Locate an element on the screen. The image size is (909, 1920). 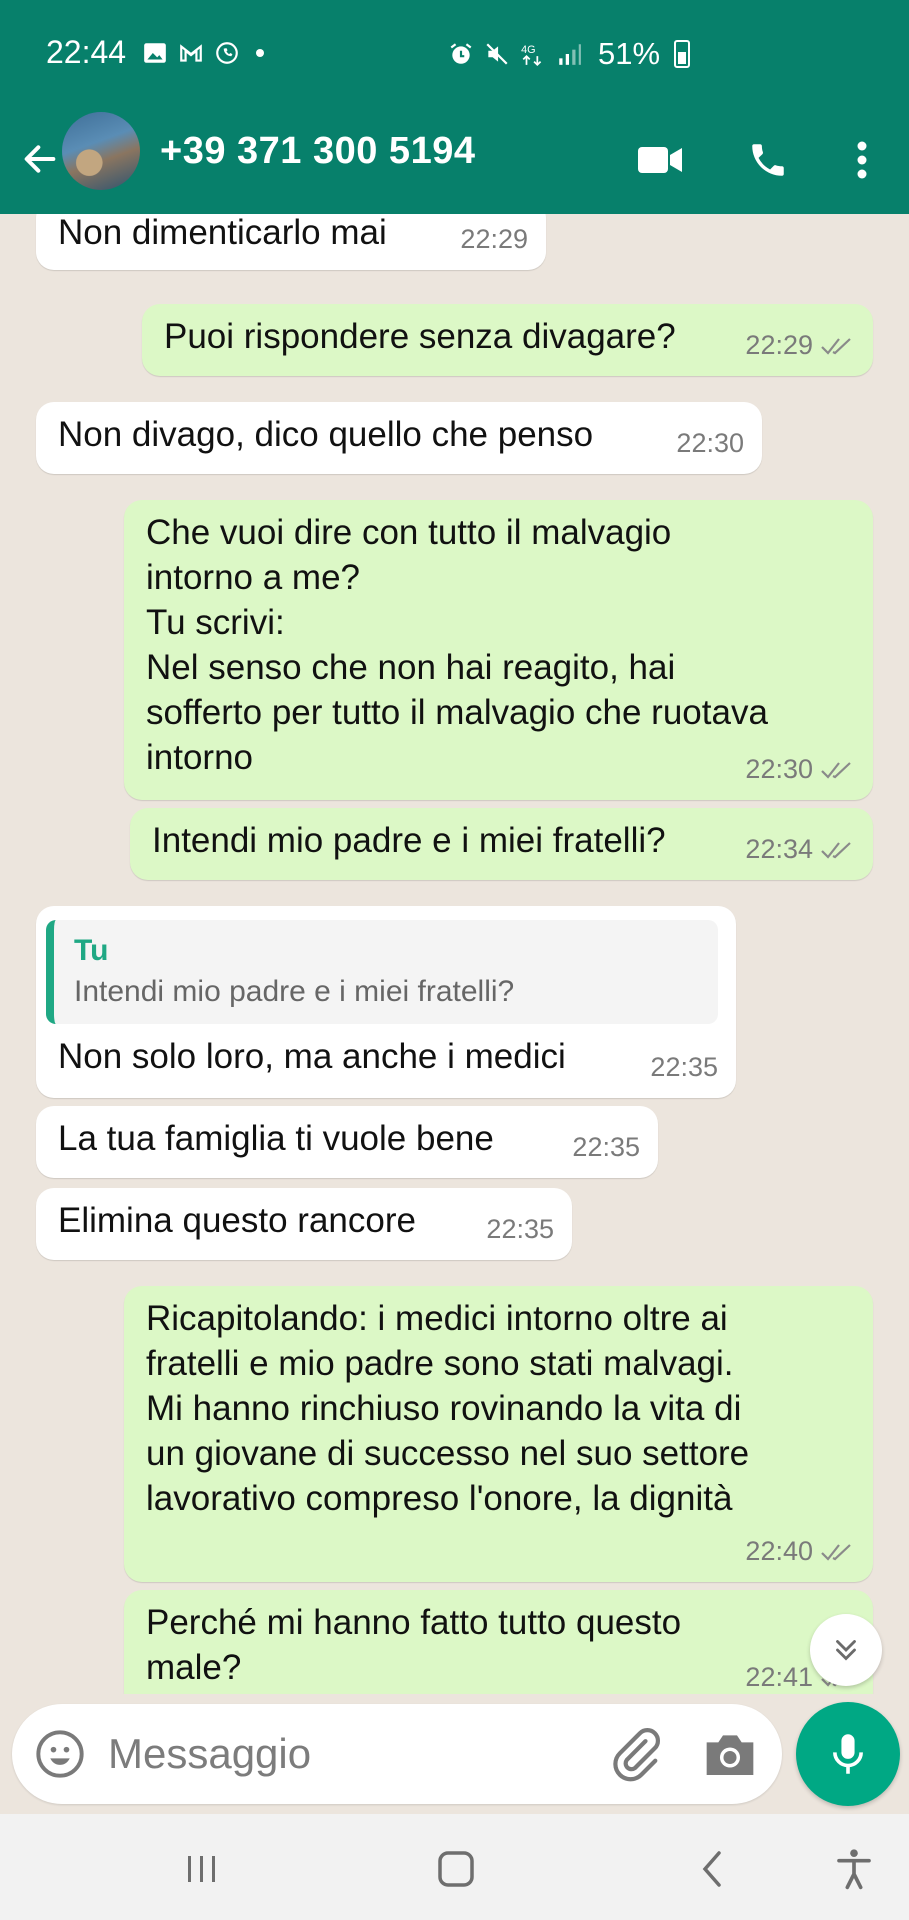
status-time: 22:44 is located at coordinates (86, 52).